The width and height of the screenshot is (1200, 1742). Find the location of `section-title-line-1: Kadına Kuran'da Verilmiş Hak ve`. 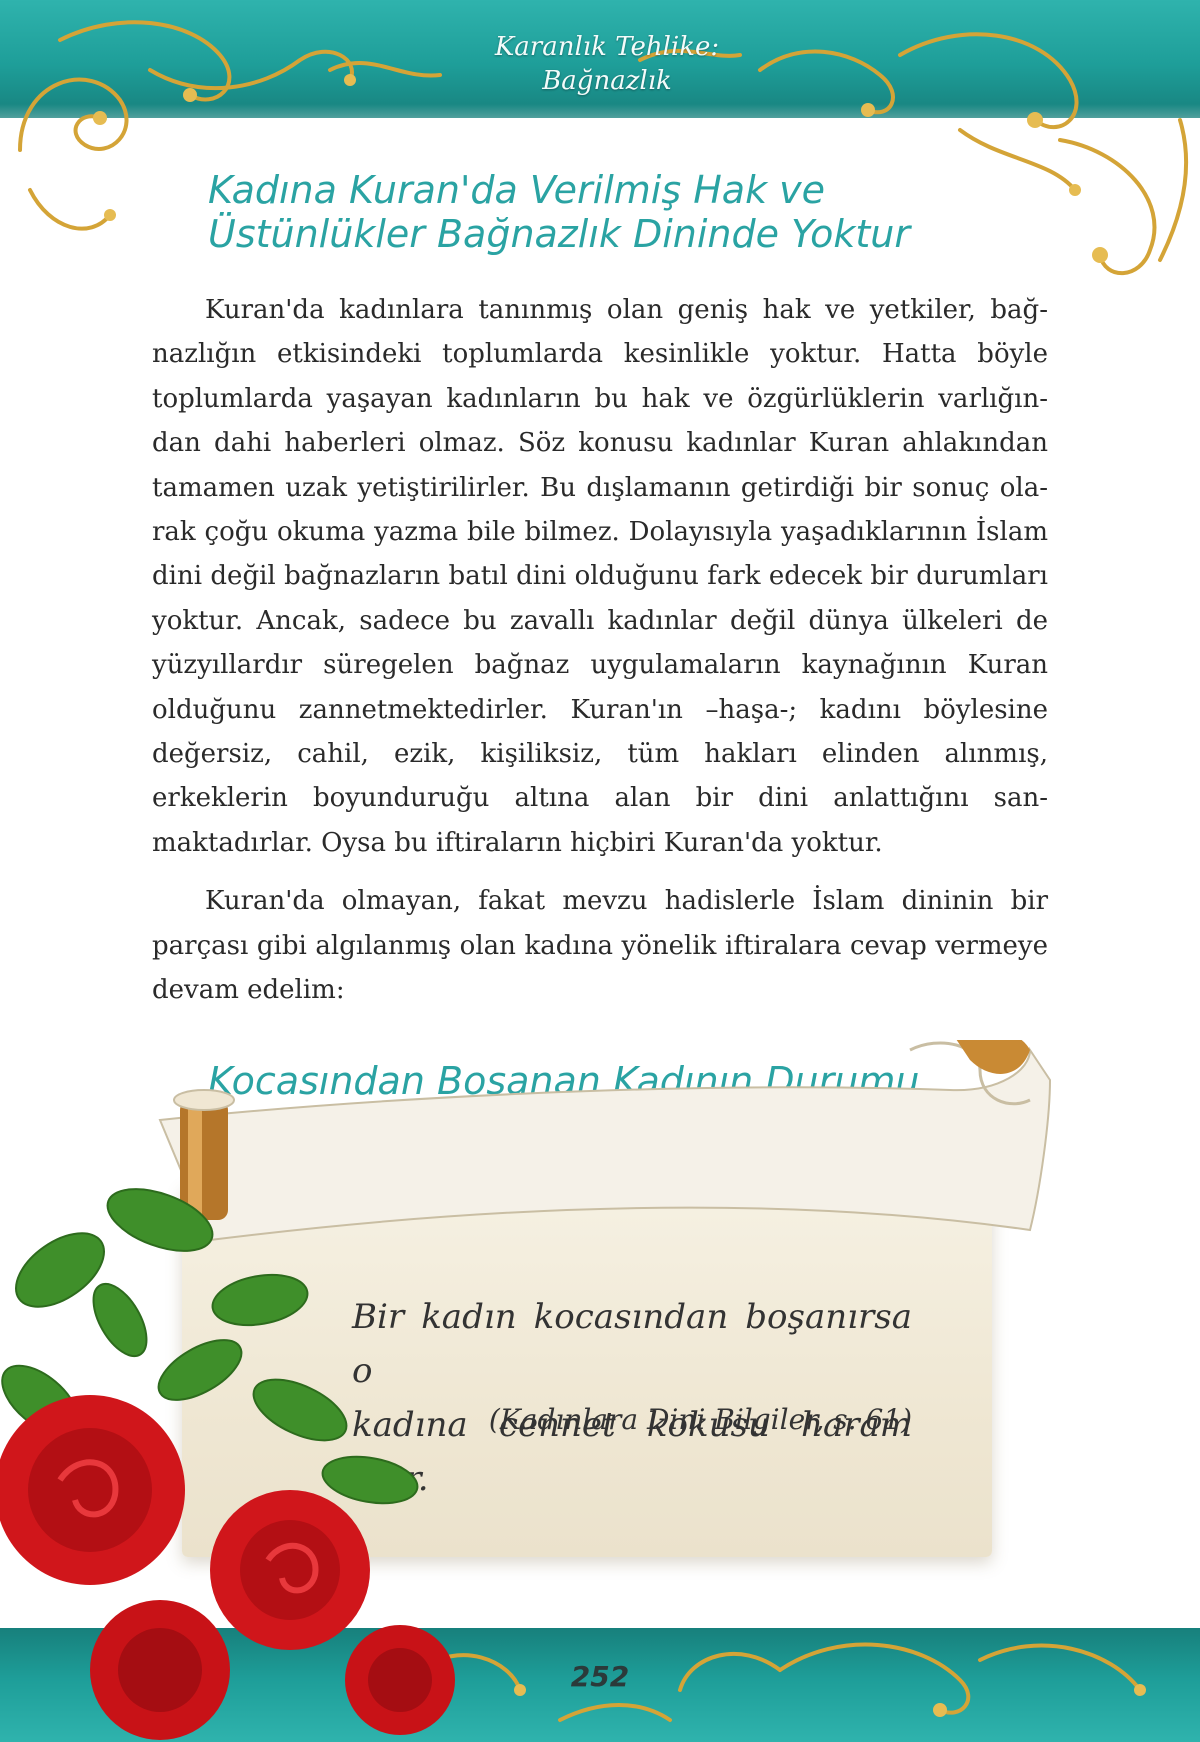

section-title-line-1: Kadına Kuran'da Verilmiş Hak ve is located at coordinates (517, 190).